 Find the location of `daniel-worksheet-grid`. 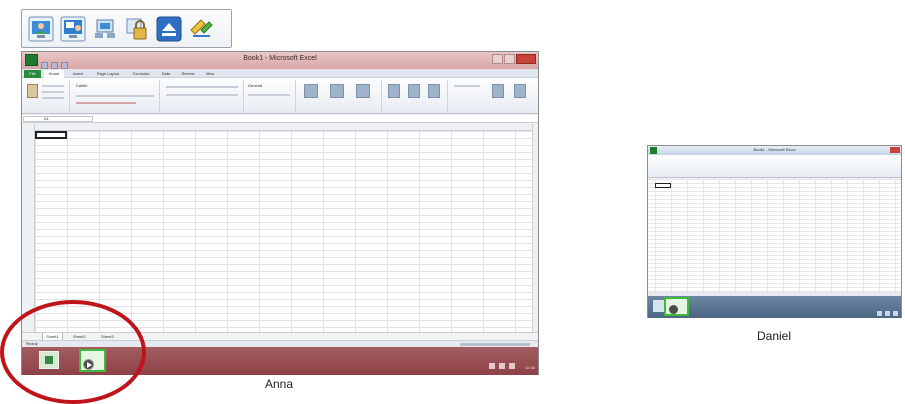

daniel-worksheet-grid is located at coordinates (774, 235).